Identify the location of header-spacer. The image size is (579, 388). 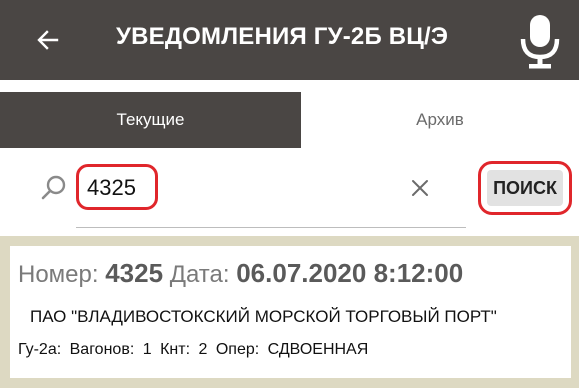
(289, 86).